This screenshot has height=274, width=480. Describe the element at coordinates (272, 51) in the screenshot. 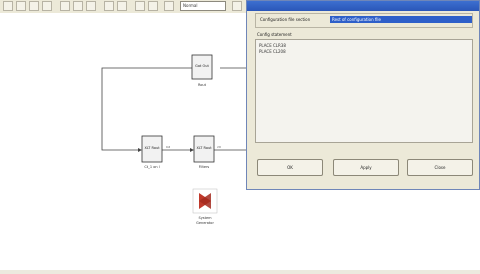

I see `list-item: PLACE CL208` at that location.